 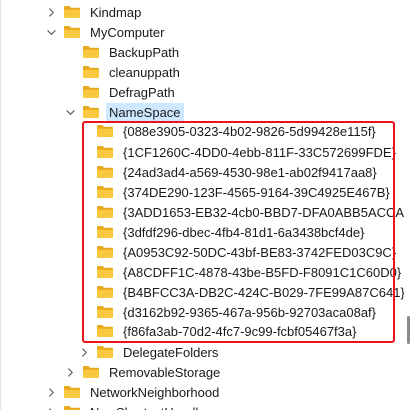 I want to click on tree-item: cleanuppath, so click(x=123, y=72).